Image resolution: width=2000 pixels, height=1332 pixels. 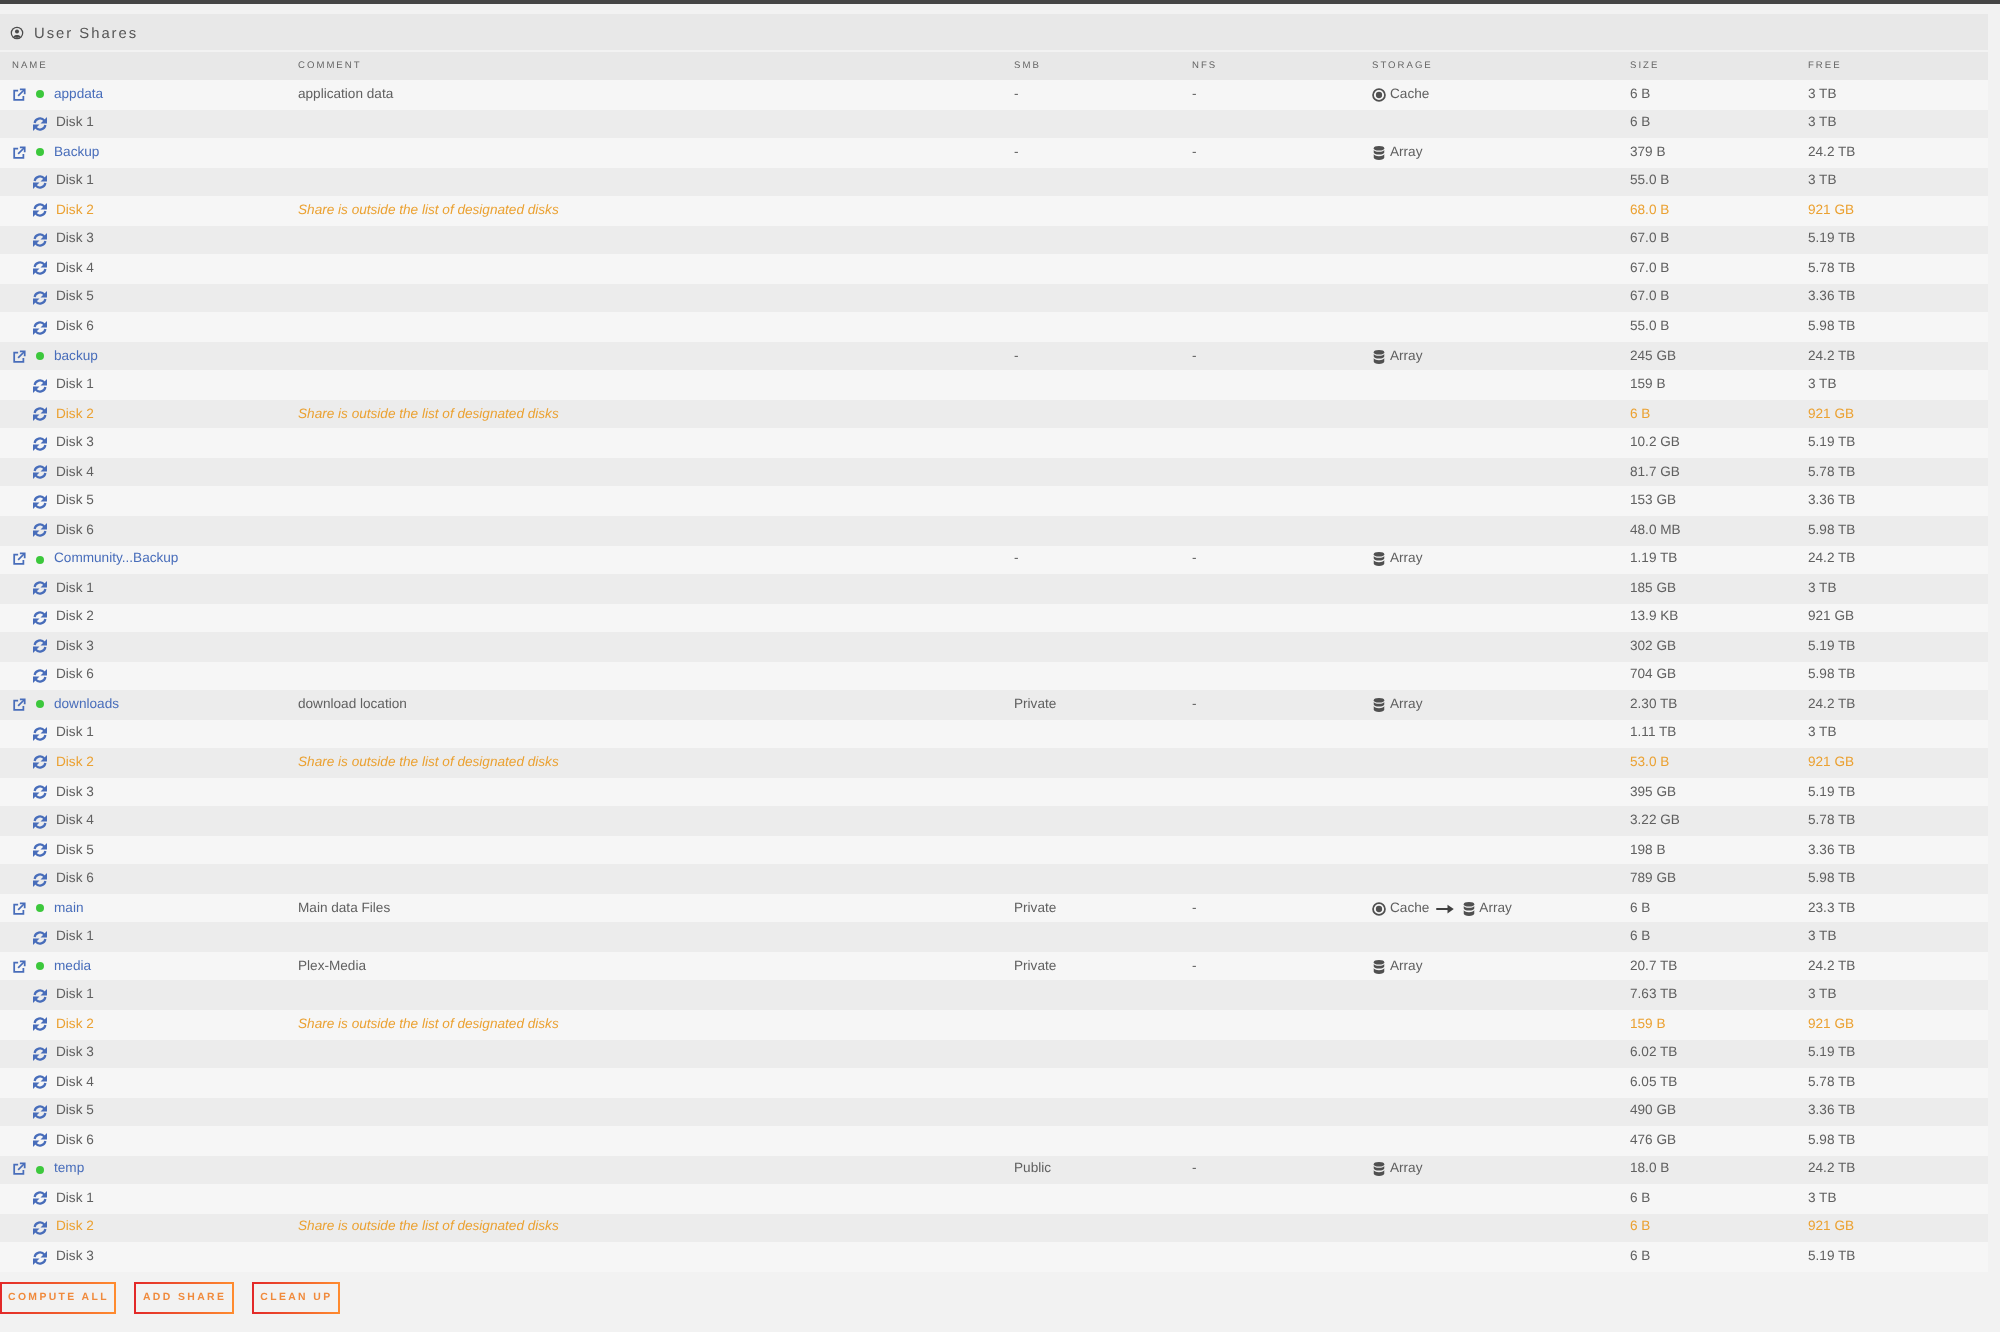 What do you see at coordinates (17, 32) in the screenshot?
I see `user-icon` at bounding box center [17, 32].